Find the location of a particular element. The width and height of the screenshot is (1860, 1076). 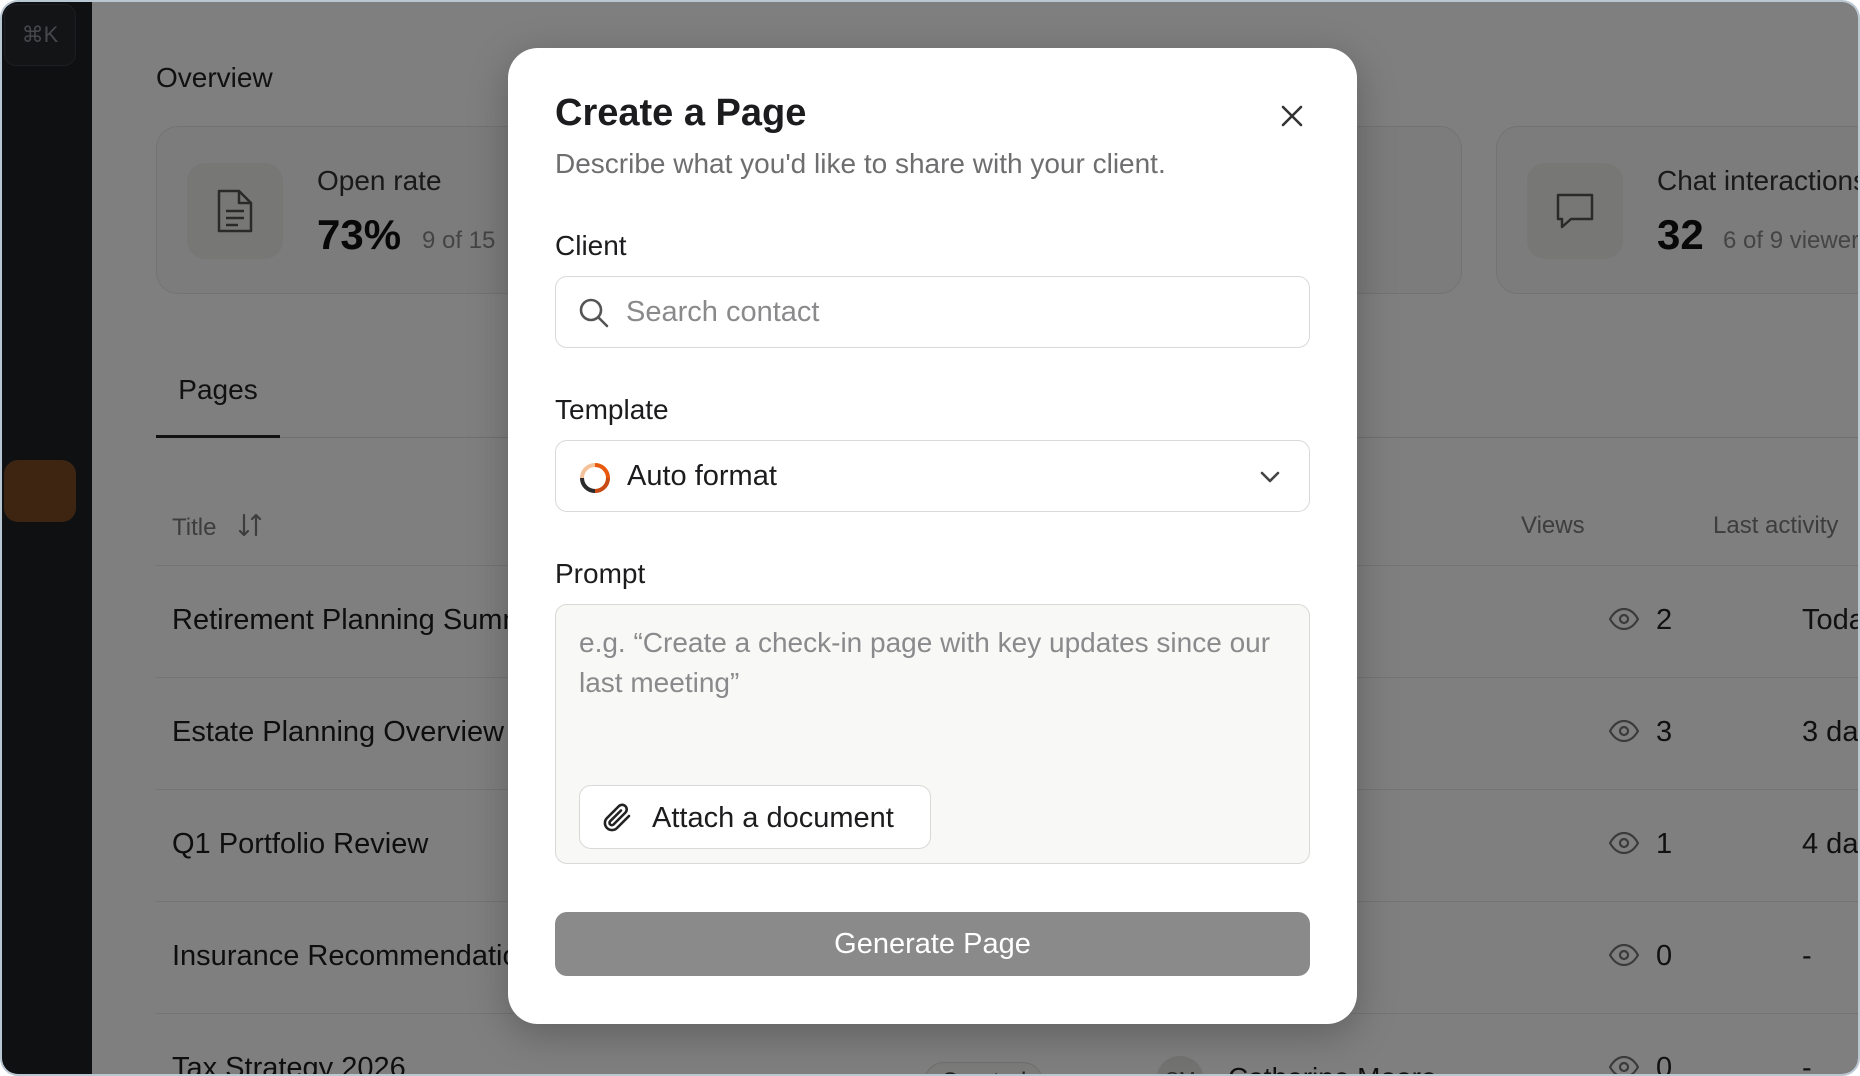

client-label: Client is located at coordinates (591, 245).